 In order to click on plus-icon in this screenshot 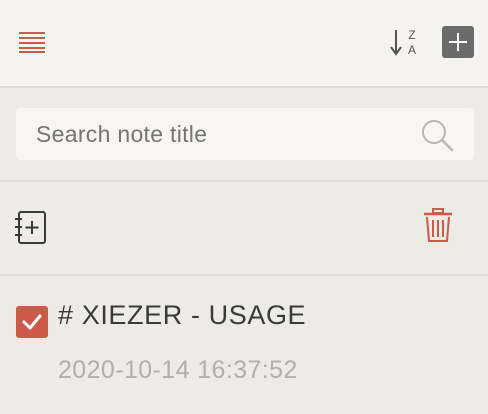, I will do `click(458, 42)`.